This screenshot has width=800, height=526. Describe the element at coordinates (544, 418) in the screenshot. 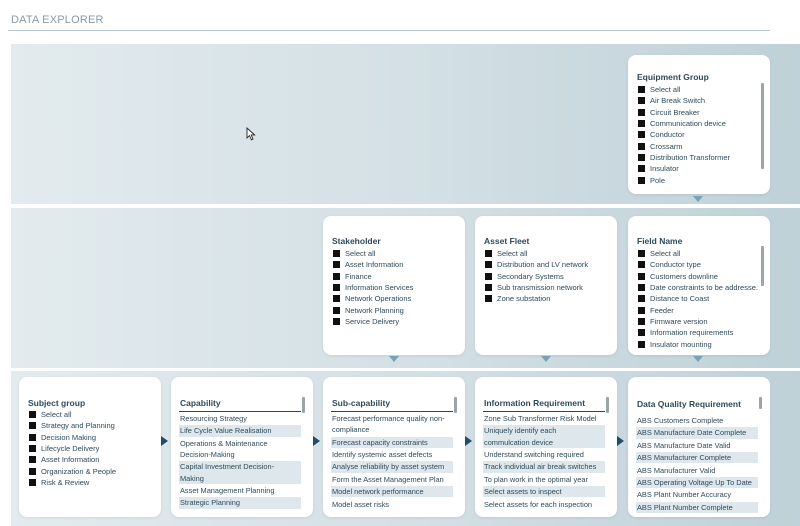

I see `table-row: Zone Sub Transformer Risk Model` at that location.